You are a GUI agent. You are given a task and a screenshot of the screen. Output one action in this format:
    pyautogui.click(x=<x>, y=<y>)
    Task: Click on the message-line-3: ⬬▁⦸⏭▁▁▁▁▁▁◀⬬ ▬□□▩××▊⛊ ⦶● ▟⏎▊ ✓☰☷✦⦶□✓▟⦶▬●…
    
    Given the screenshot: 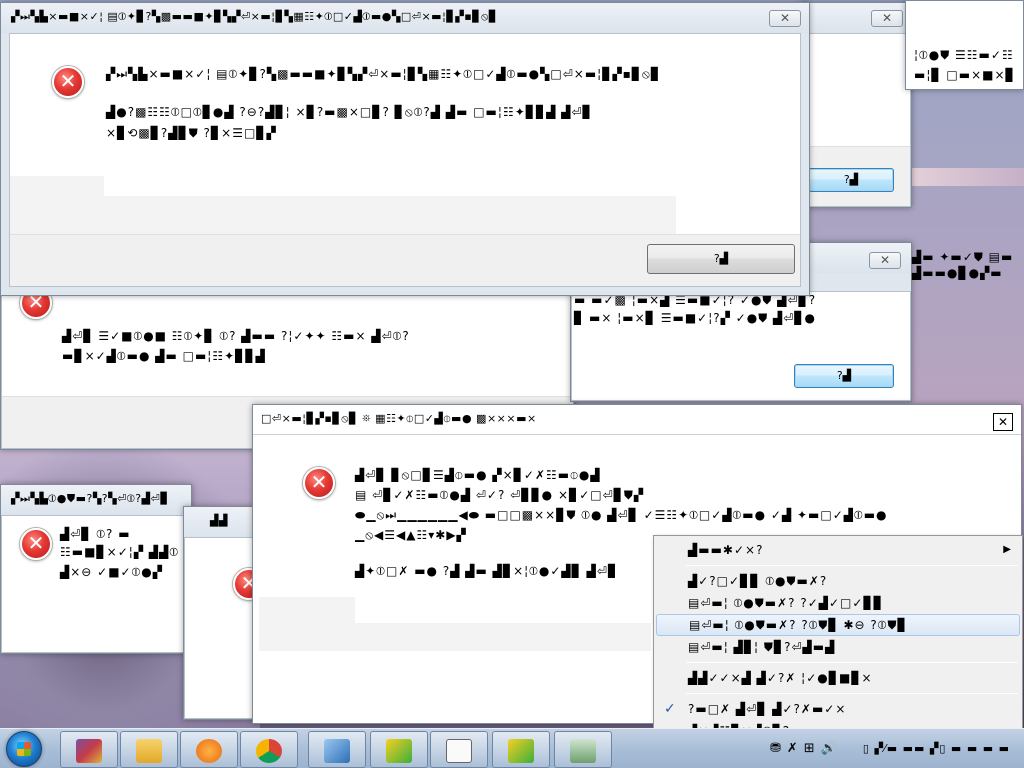 What is the action you would take?
    pyautogui.click(x=621, y=515)
    